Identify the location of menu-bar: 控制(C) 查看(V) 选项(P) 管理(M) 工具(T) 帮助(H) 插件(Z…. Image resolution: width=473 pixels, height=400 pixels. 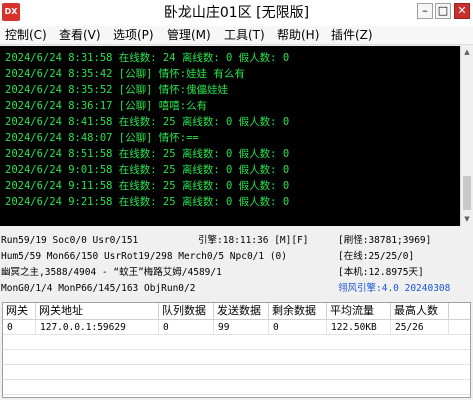
(236, 35).